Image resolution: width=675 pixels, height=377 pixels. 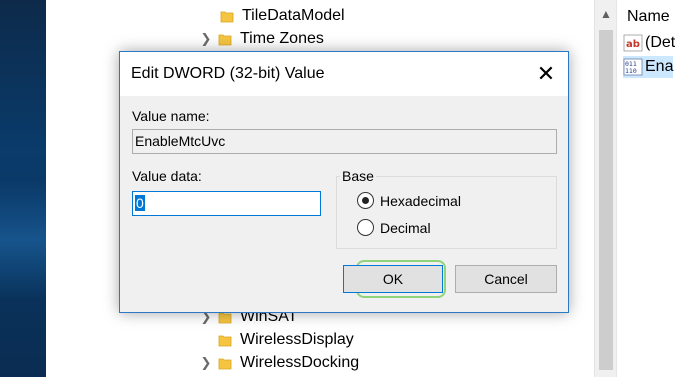 I want to click on value-row-label: (Det, so click(x=660, y=42).